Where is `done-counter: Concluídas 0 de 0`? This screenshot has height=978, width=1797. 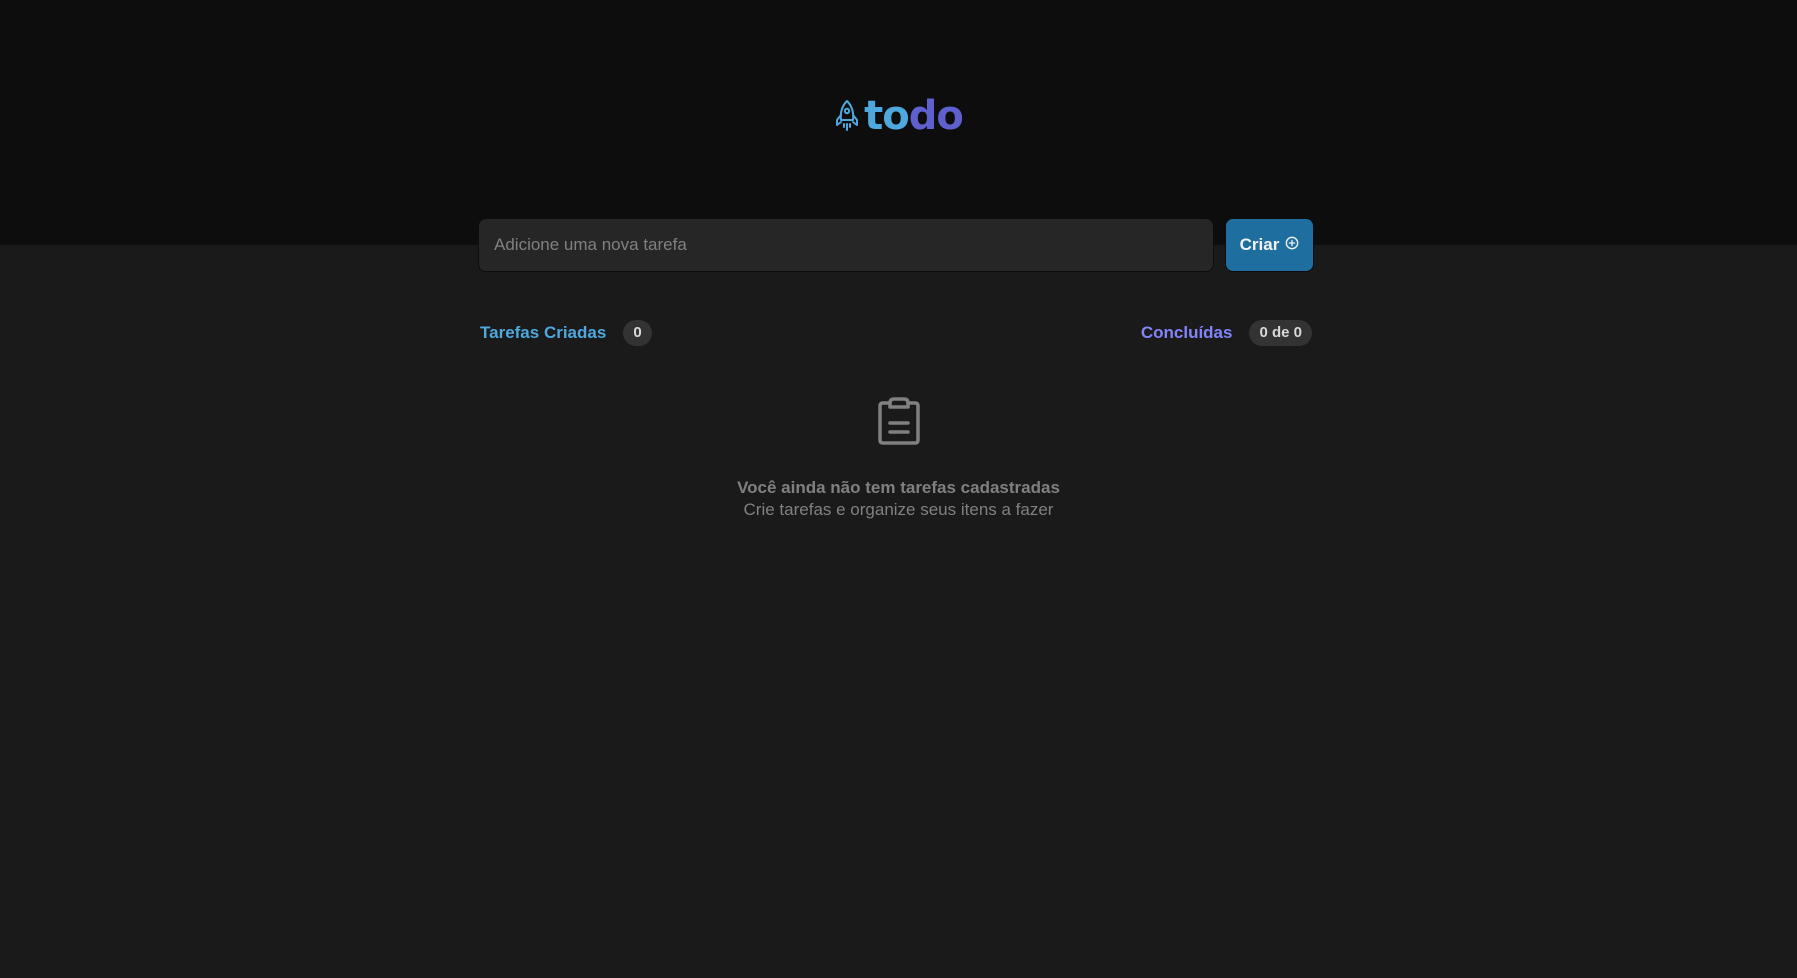
done-counter: Concluídas 0 de 0 is located at coordinates (1226, 333).